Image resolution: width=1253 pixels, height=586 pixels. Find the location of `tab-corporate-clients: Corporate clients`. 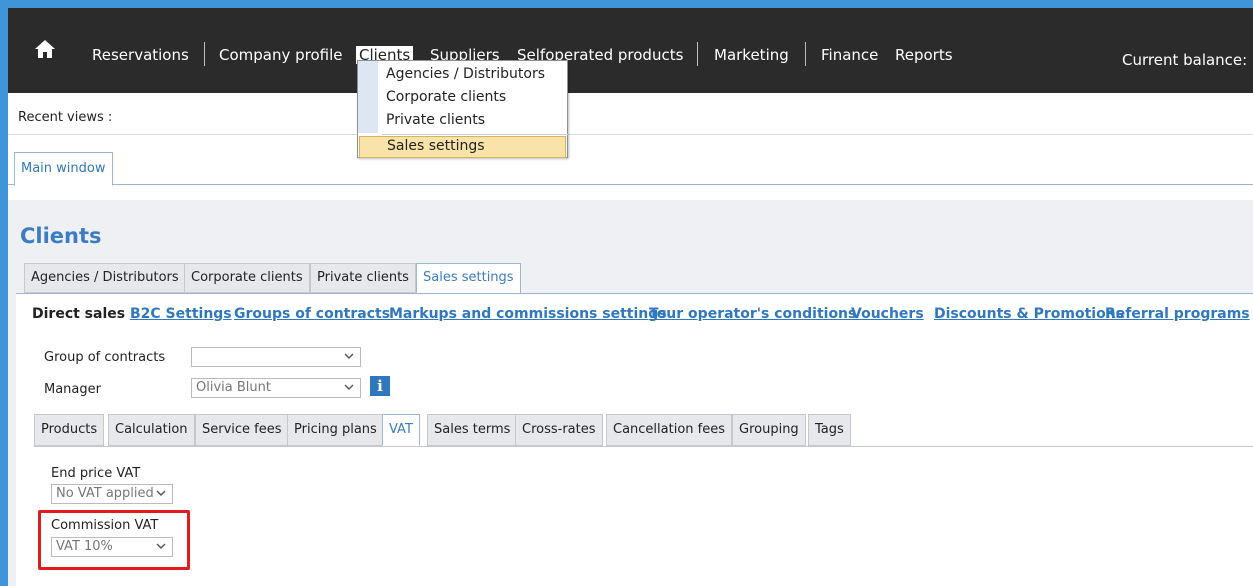

tab-corporate-clients: Corporate clients is located at coordinates (247, 278).